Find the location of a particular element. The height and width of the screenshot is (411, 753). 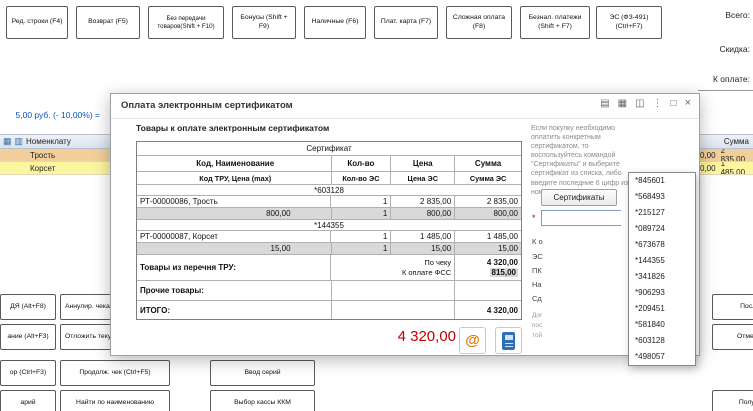

button-series-input: Ввод серий is located at coordinates (262, 373).